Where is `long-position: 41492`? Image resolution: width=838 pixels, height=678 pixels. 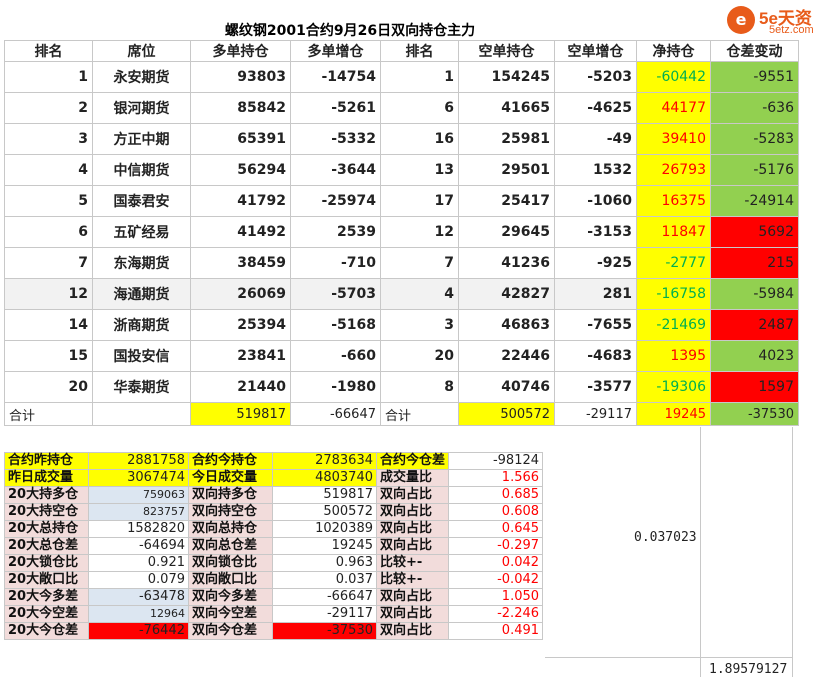
long-position: 41492 is located at coordinates (240, 232).